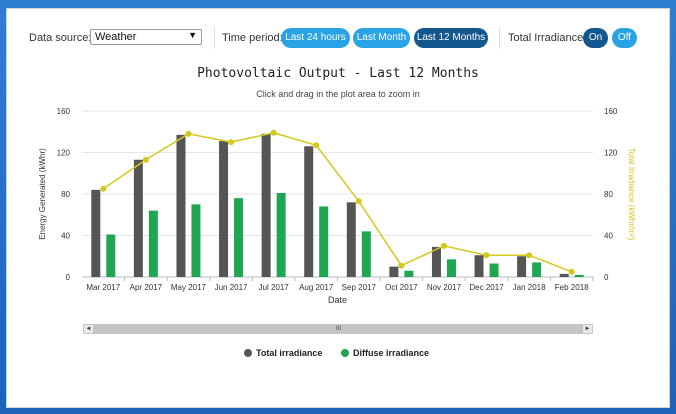  What do you see at coordinates (608, 194) in the screenshot?
I see `y2-tick-label: 80` at bounding box center [608, 194].